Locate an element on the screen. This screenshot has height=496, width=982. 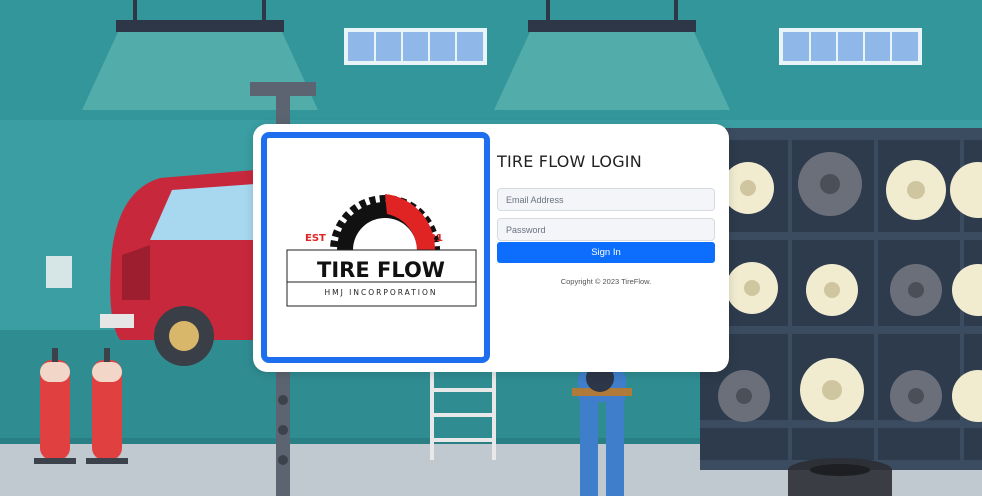
password-field is located at coordinates (606, 229).